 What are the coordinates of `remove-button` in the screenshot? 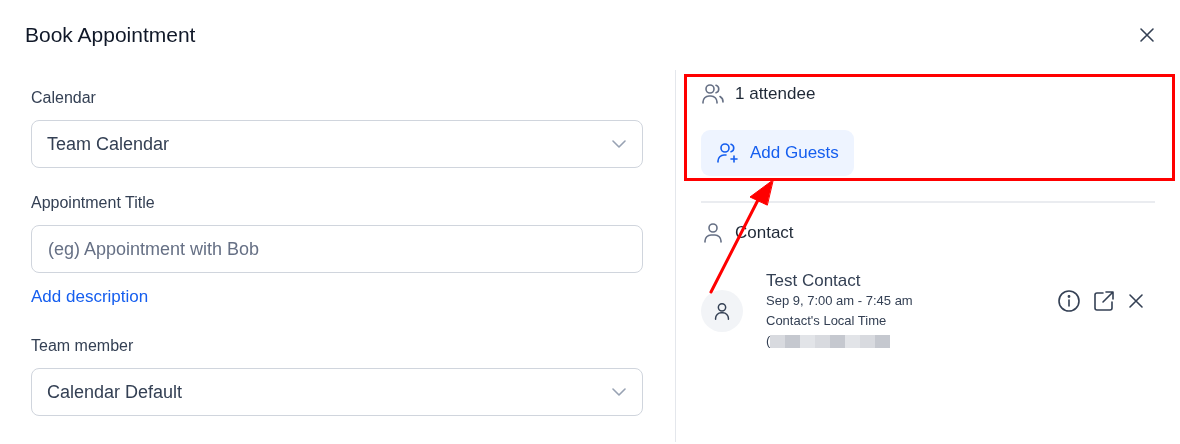 It's located at (1136, 301).